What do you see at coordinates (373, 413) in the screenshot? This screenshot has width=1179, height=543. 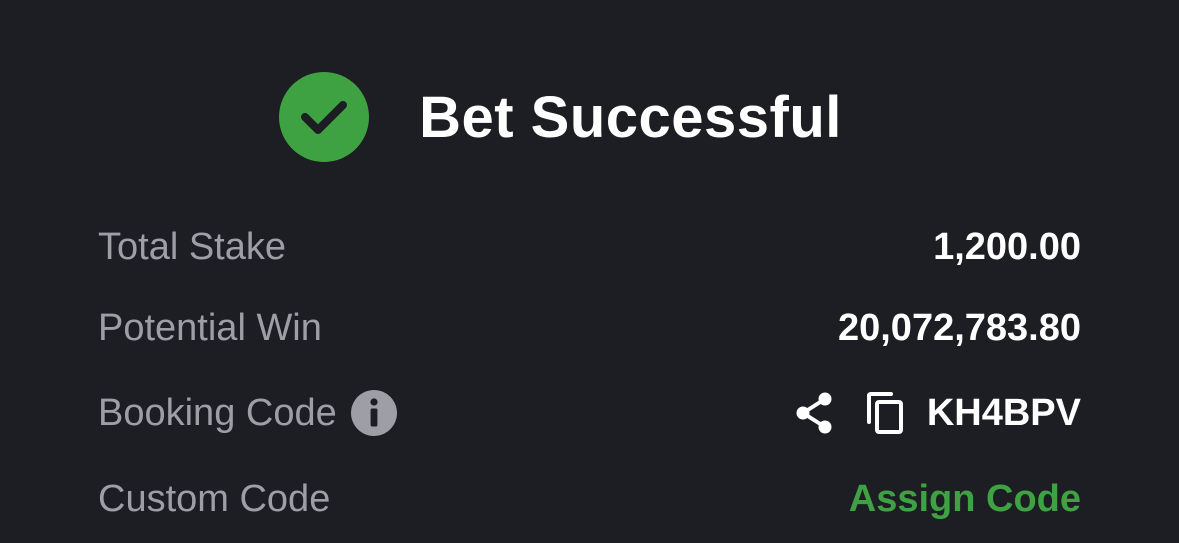 I see `info-icon` at bounding box center [373, 413].